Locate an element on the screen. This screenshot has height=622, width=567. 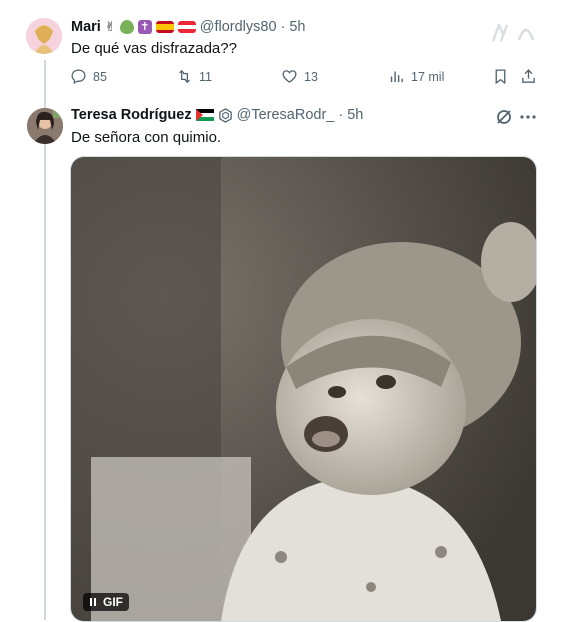
action-bar: 85 11 13 17 mil is located at coordinates (305, 78).